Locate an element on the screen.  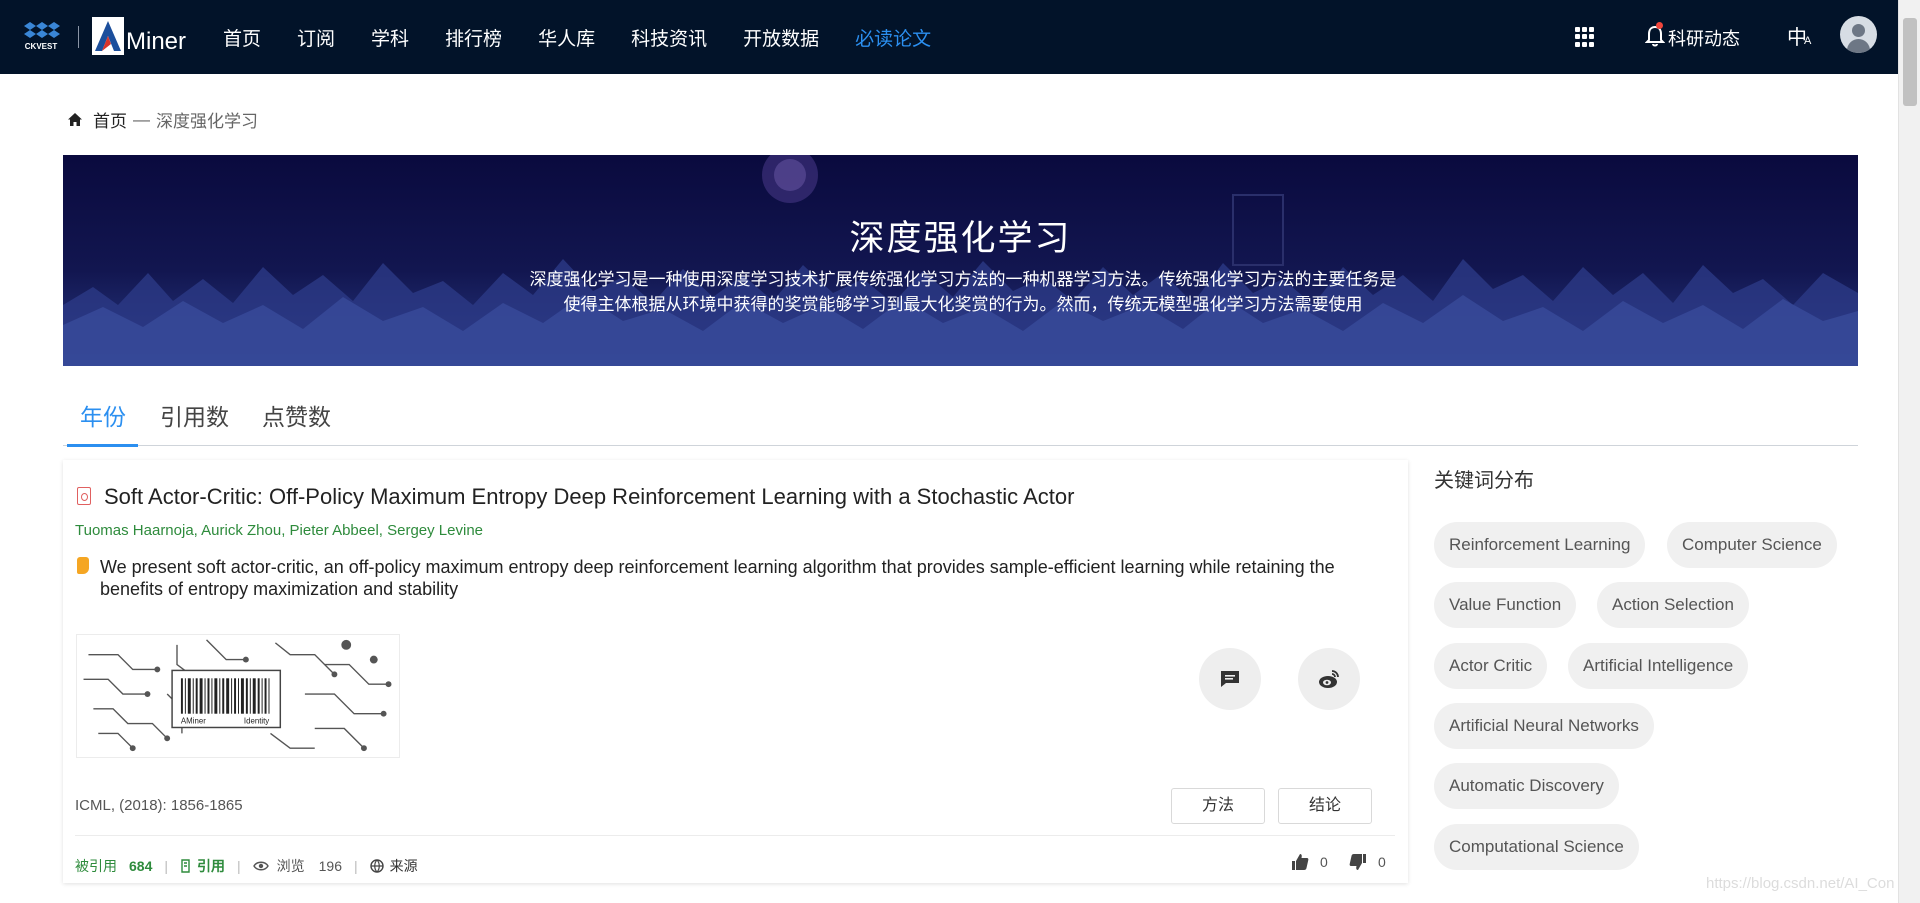
breadcrumb: 首页 — 深度强化学习 is located at coordinates (162, 119).